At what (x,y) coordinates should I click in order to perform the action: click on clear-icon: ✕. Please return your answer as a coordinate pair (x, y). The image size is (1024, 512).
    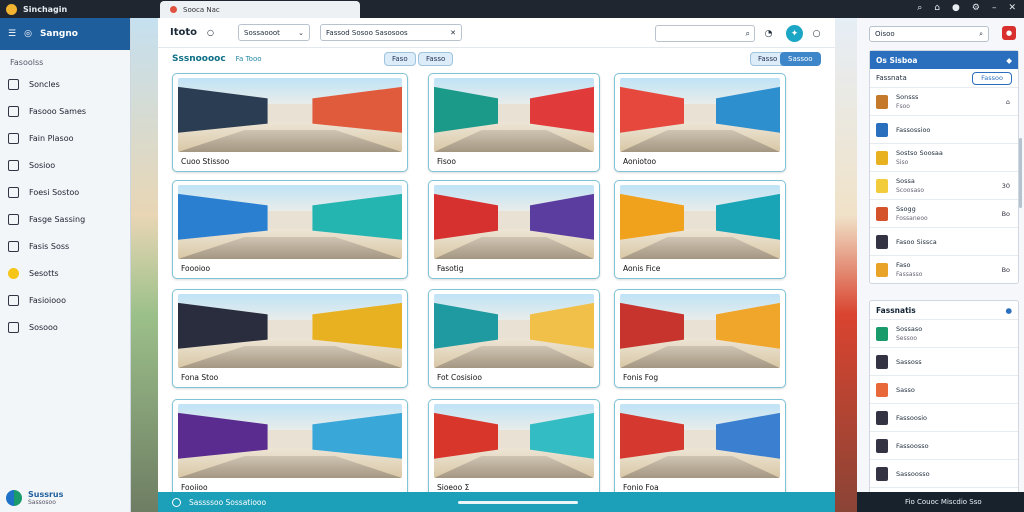
    Looking at the image, I should click on (453, 33).